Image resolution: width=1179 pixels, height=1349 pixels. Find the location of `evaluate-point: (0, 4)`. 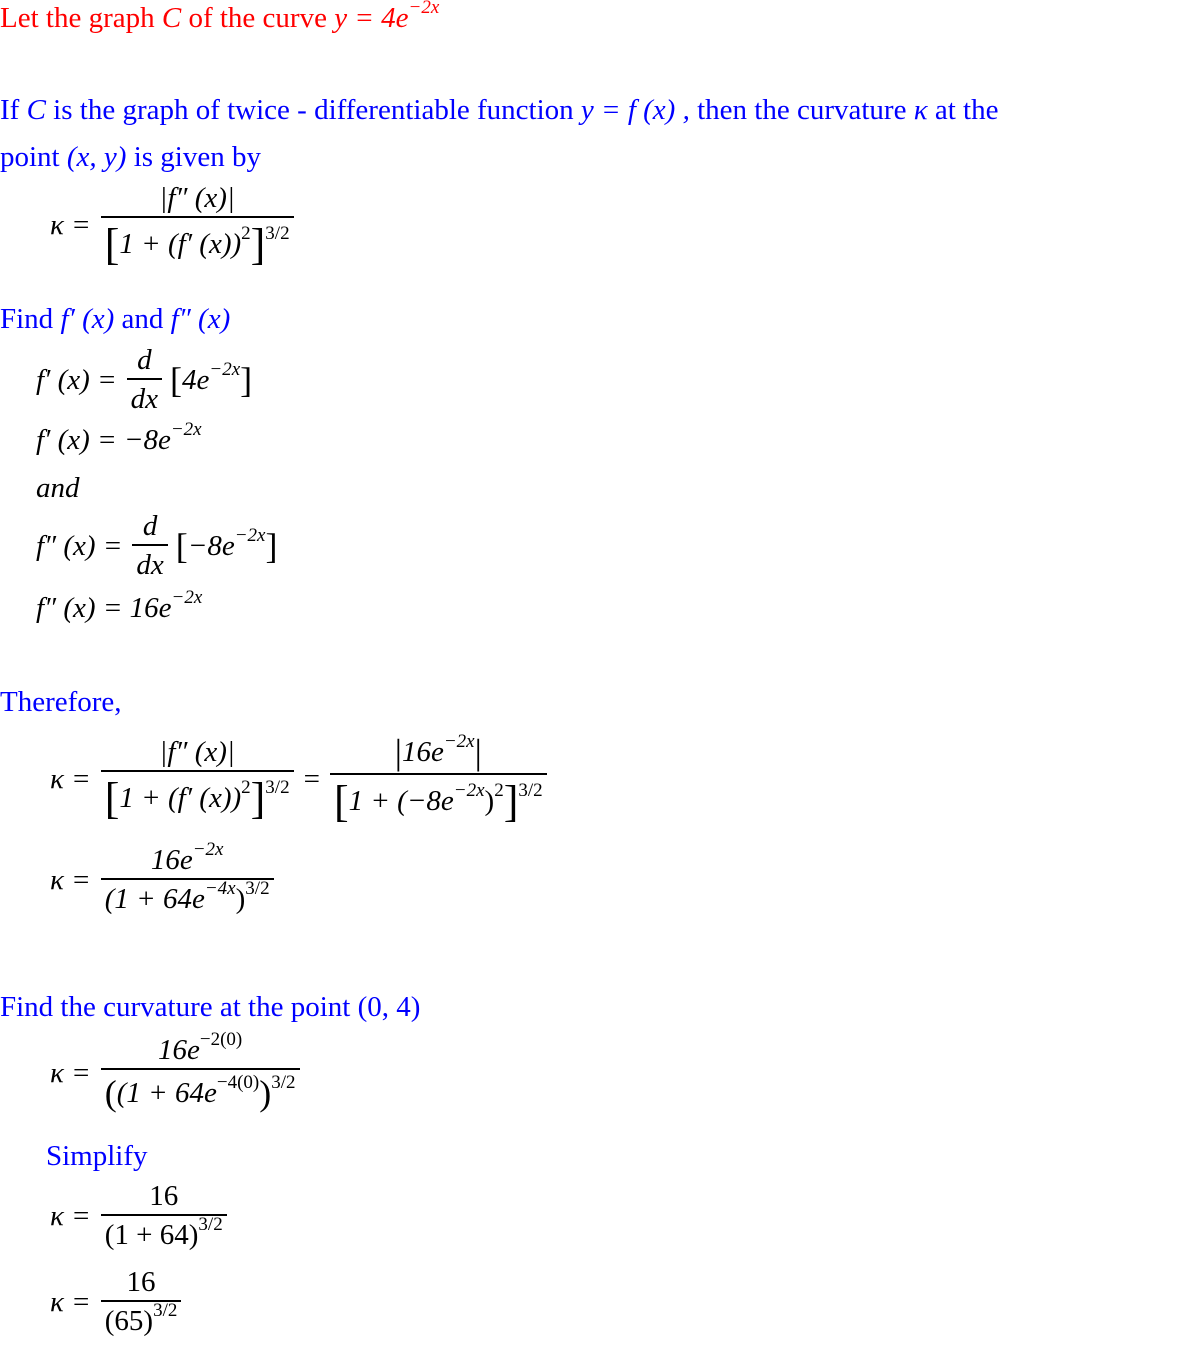

evaluate-point: (0, 4) is located at coordinates (389, 1007).